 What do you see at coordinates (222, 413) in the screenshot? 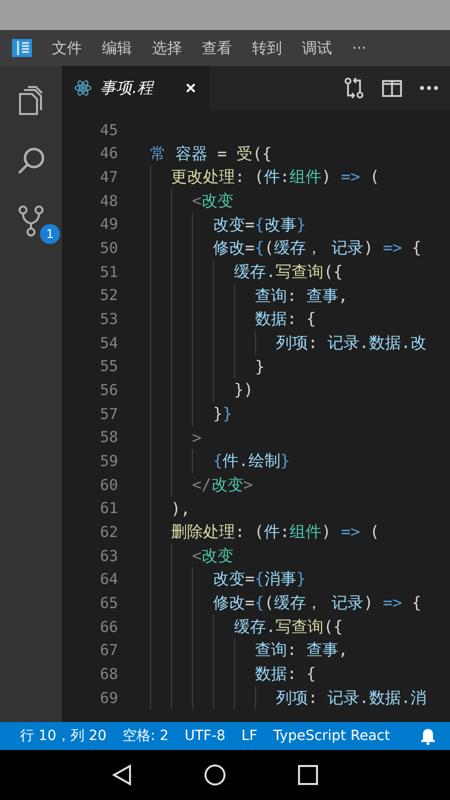
I see `code-line: }}` at bounding box center [222, 413].